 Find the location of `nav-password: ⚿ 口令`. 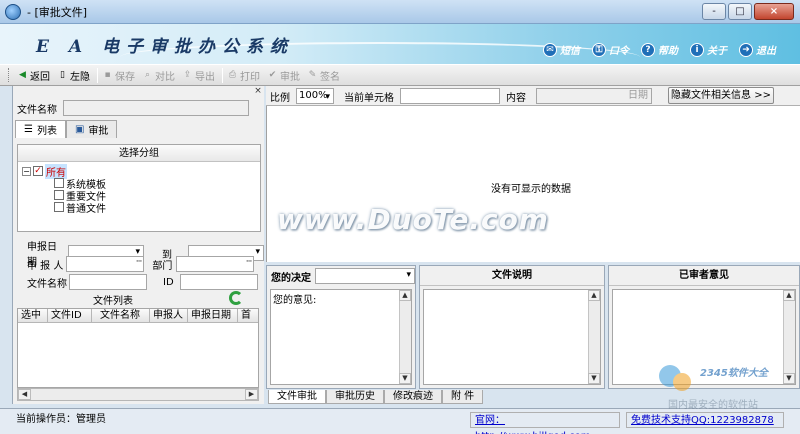

nav-password: ⚿ 口令 is located at coordinates (610, 49).